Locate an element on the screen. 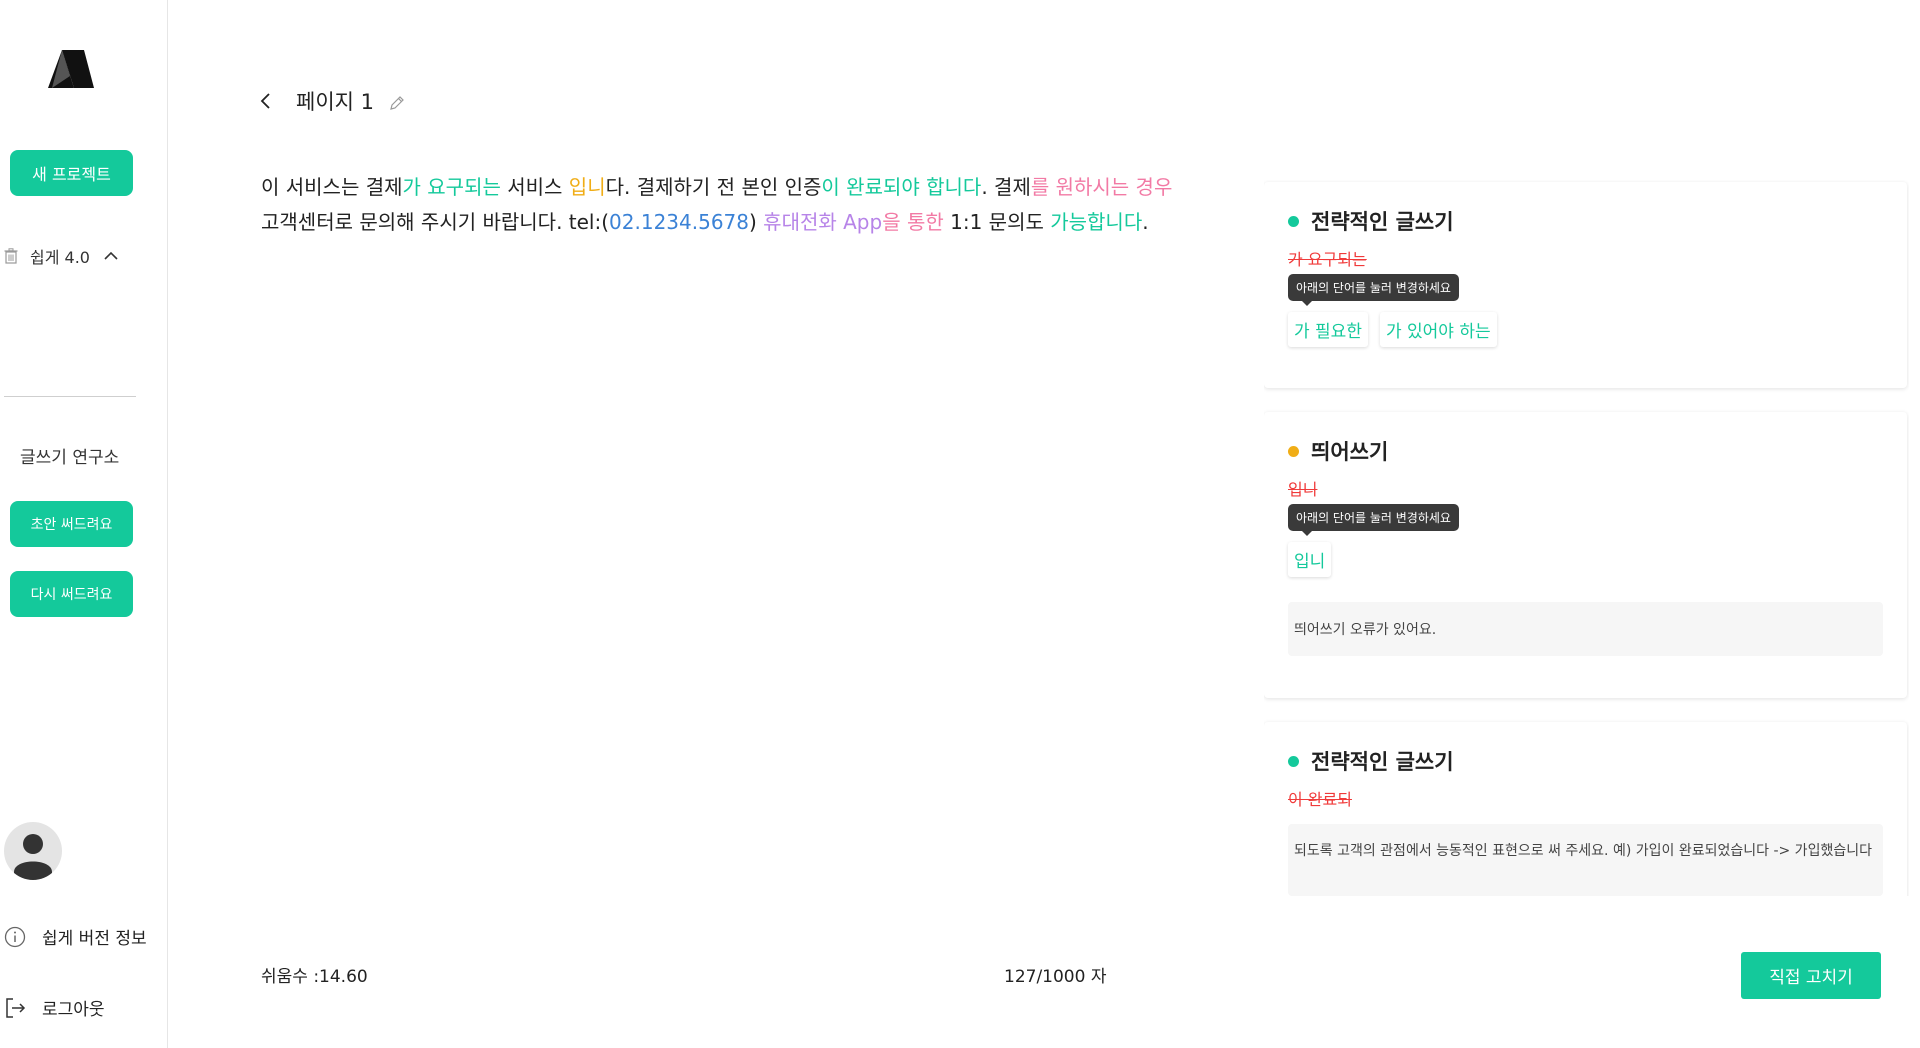  highlighted-segment: 을 통한 is located at coordinates (913, 222).